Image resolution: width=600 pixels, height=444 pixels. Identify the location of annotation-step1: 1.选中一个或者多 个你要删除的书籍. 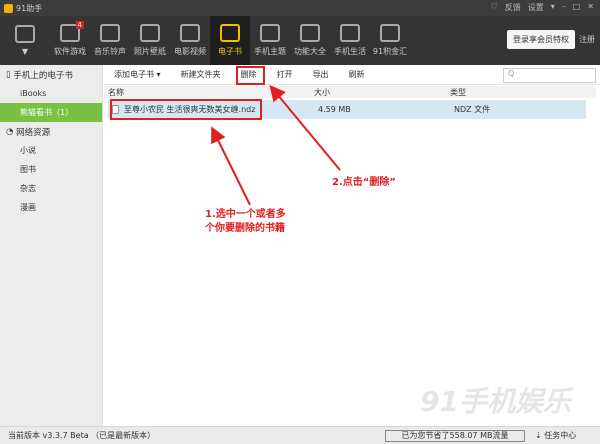
(245, 222).